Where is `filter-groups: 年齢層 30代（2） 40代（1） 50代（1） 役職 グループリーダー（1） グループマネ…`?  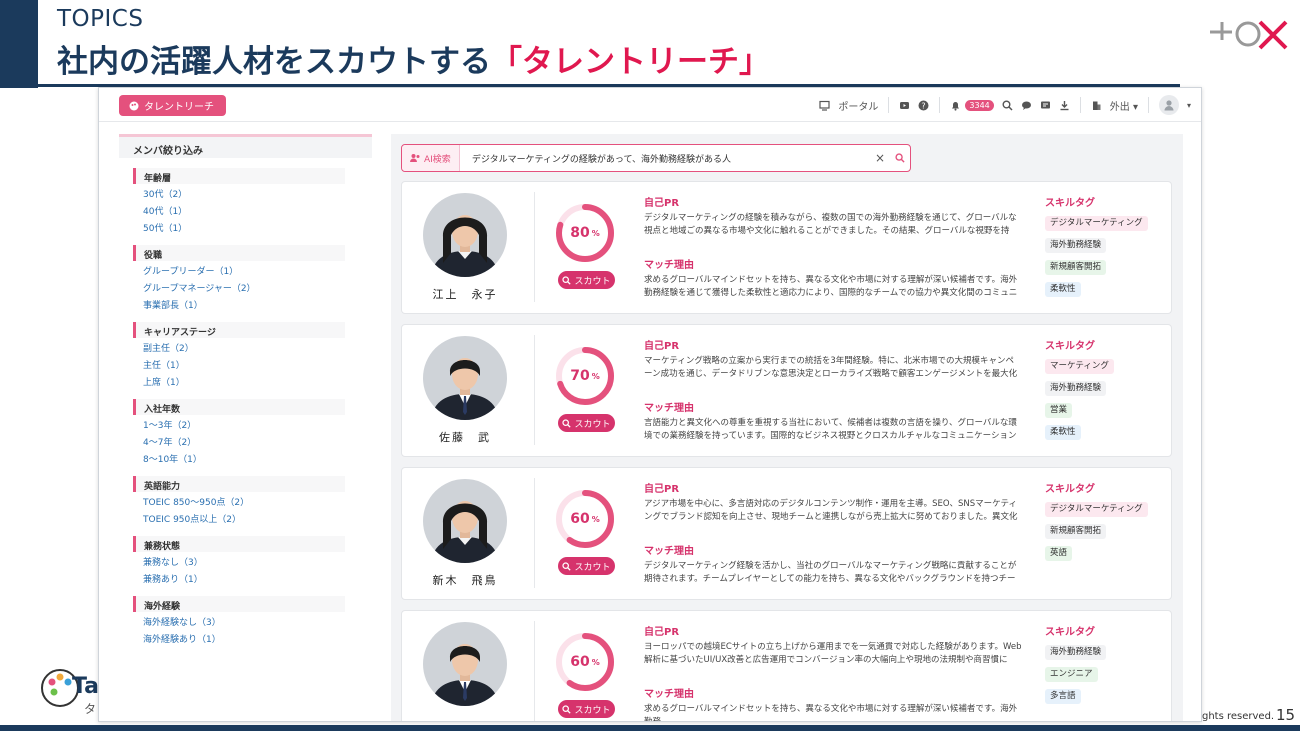 filter-groups: 年齢層 30代（2） 40代（1） 50代（1） 役職 グループリーダー（1） グループマネ… is located at coordinates (245, 407).